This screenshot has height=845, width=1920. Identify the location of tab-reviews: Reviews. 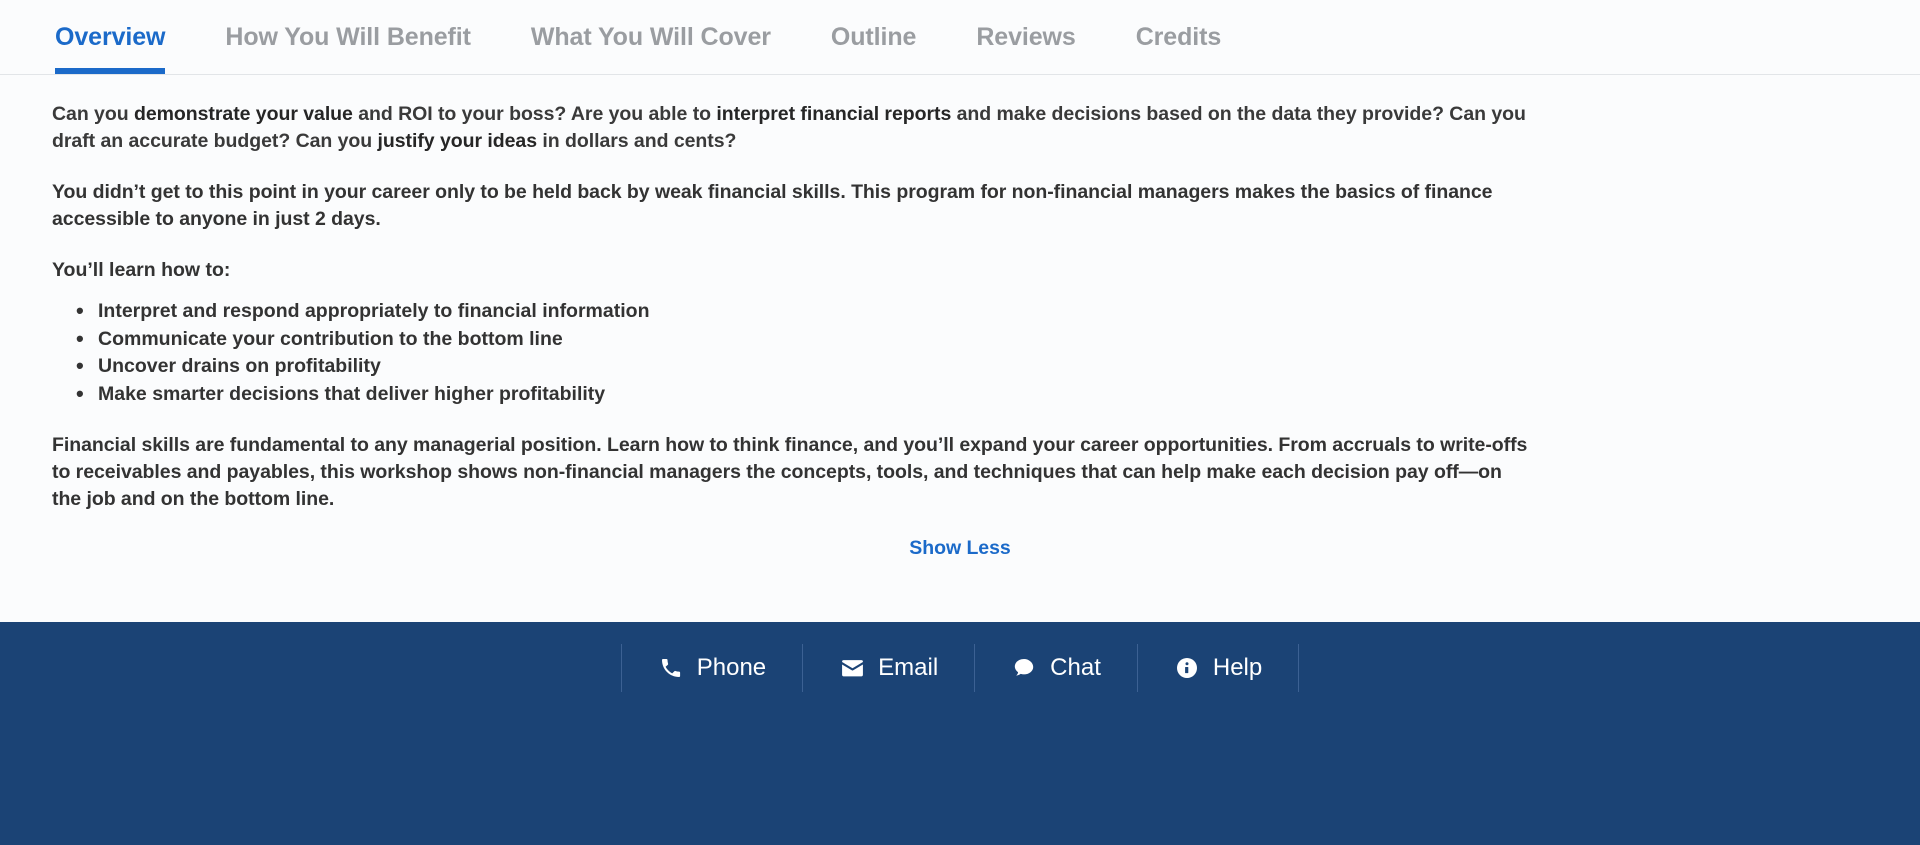
(1025, 37).